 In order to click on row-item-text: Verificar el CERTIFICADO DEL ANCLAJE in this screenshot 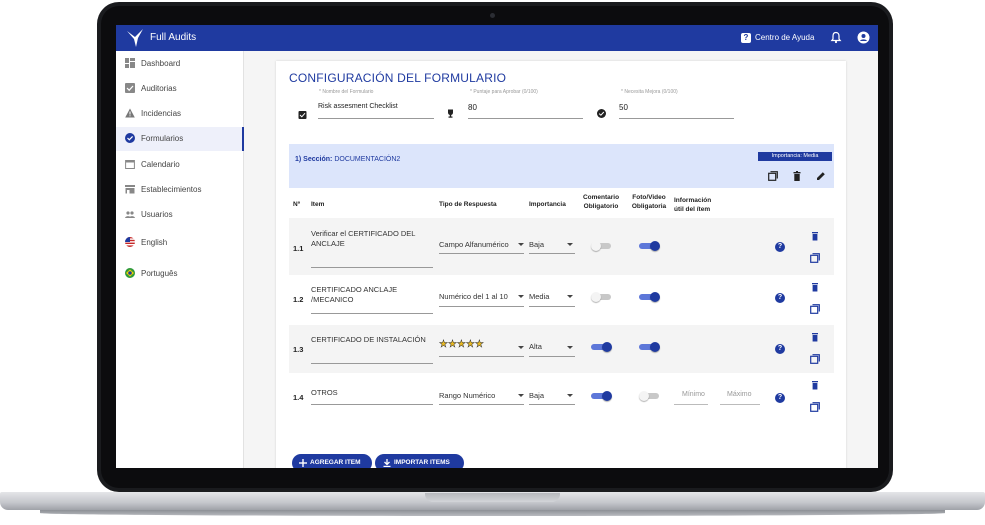, I will do `click(372, 239)`.